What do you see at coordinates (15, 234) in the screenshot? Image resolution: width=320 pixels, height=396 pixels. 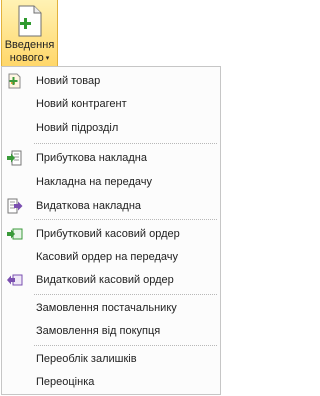 I see `cash-in-icon` at bounding box center [15, 234].